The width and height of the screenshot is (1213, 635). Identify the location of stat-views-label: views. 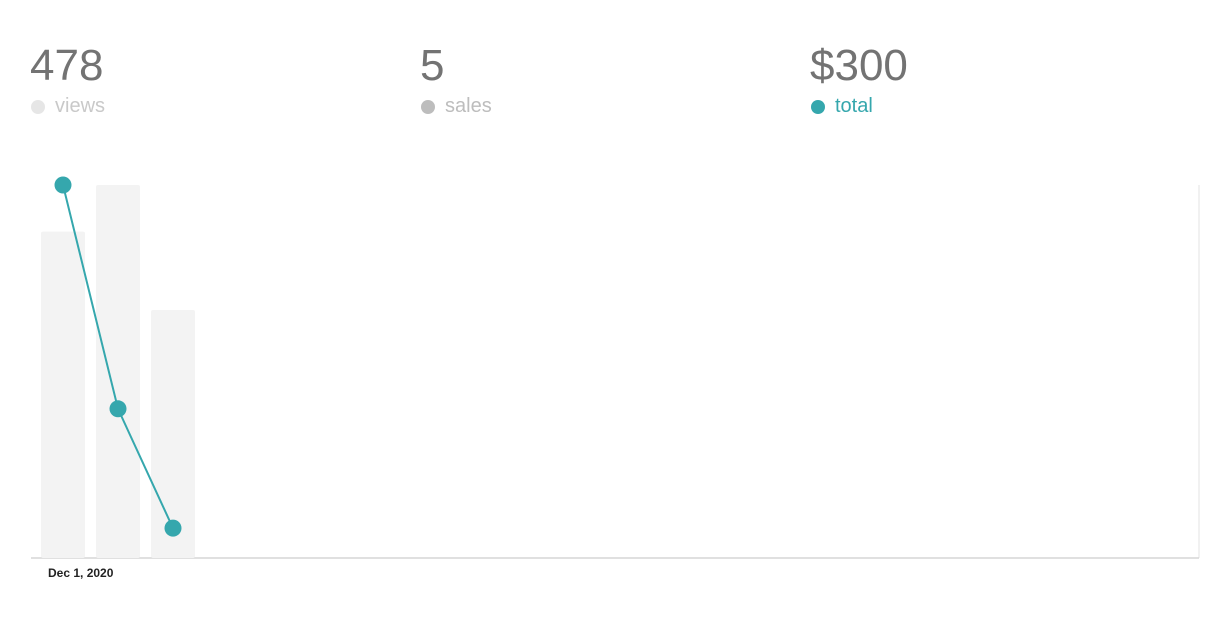
(80, 106).